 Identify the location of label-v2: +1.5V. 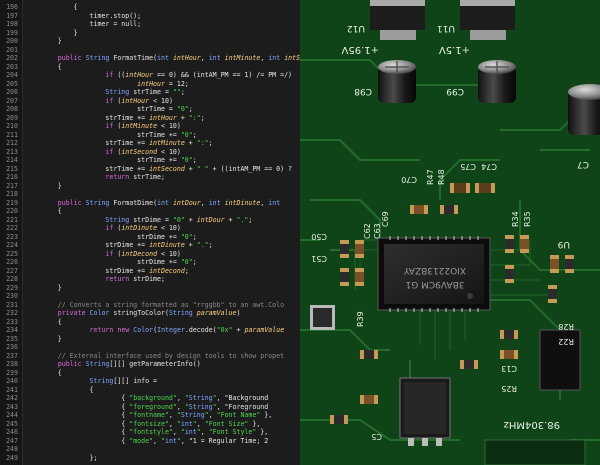
(454, 49).